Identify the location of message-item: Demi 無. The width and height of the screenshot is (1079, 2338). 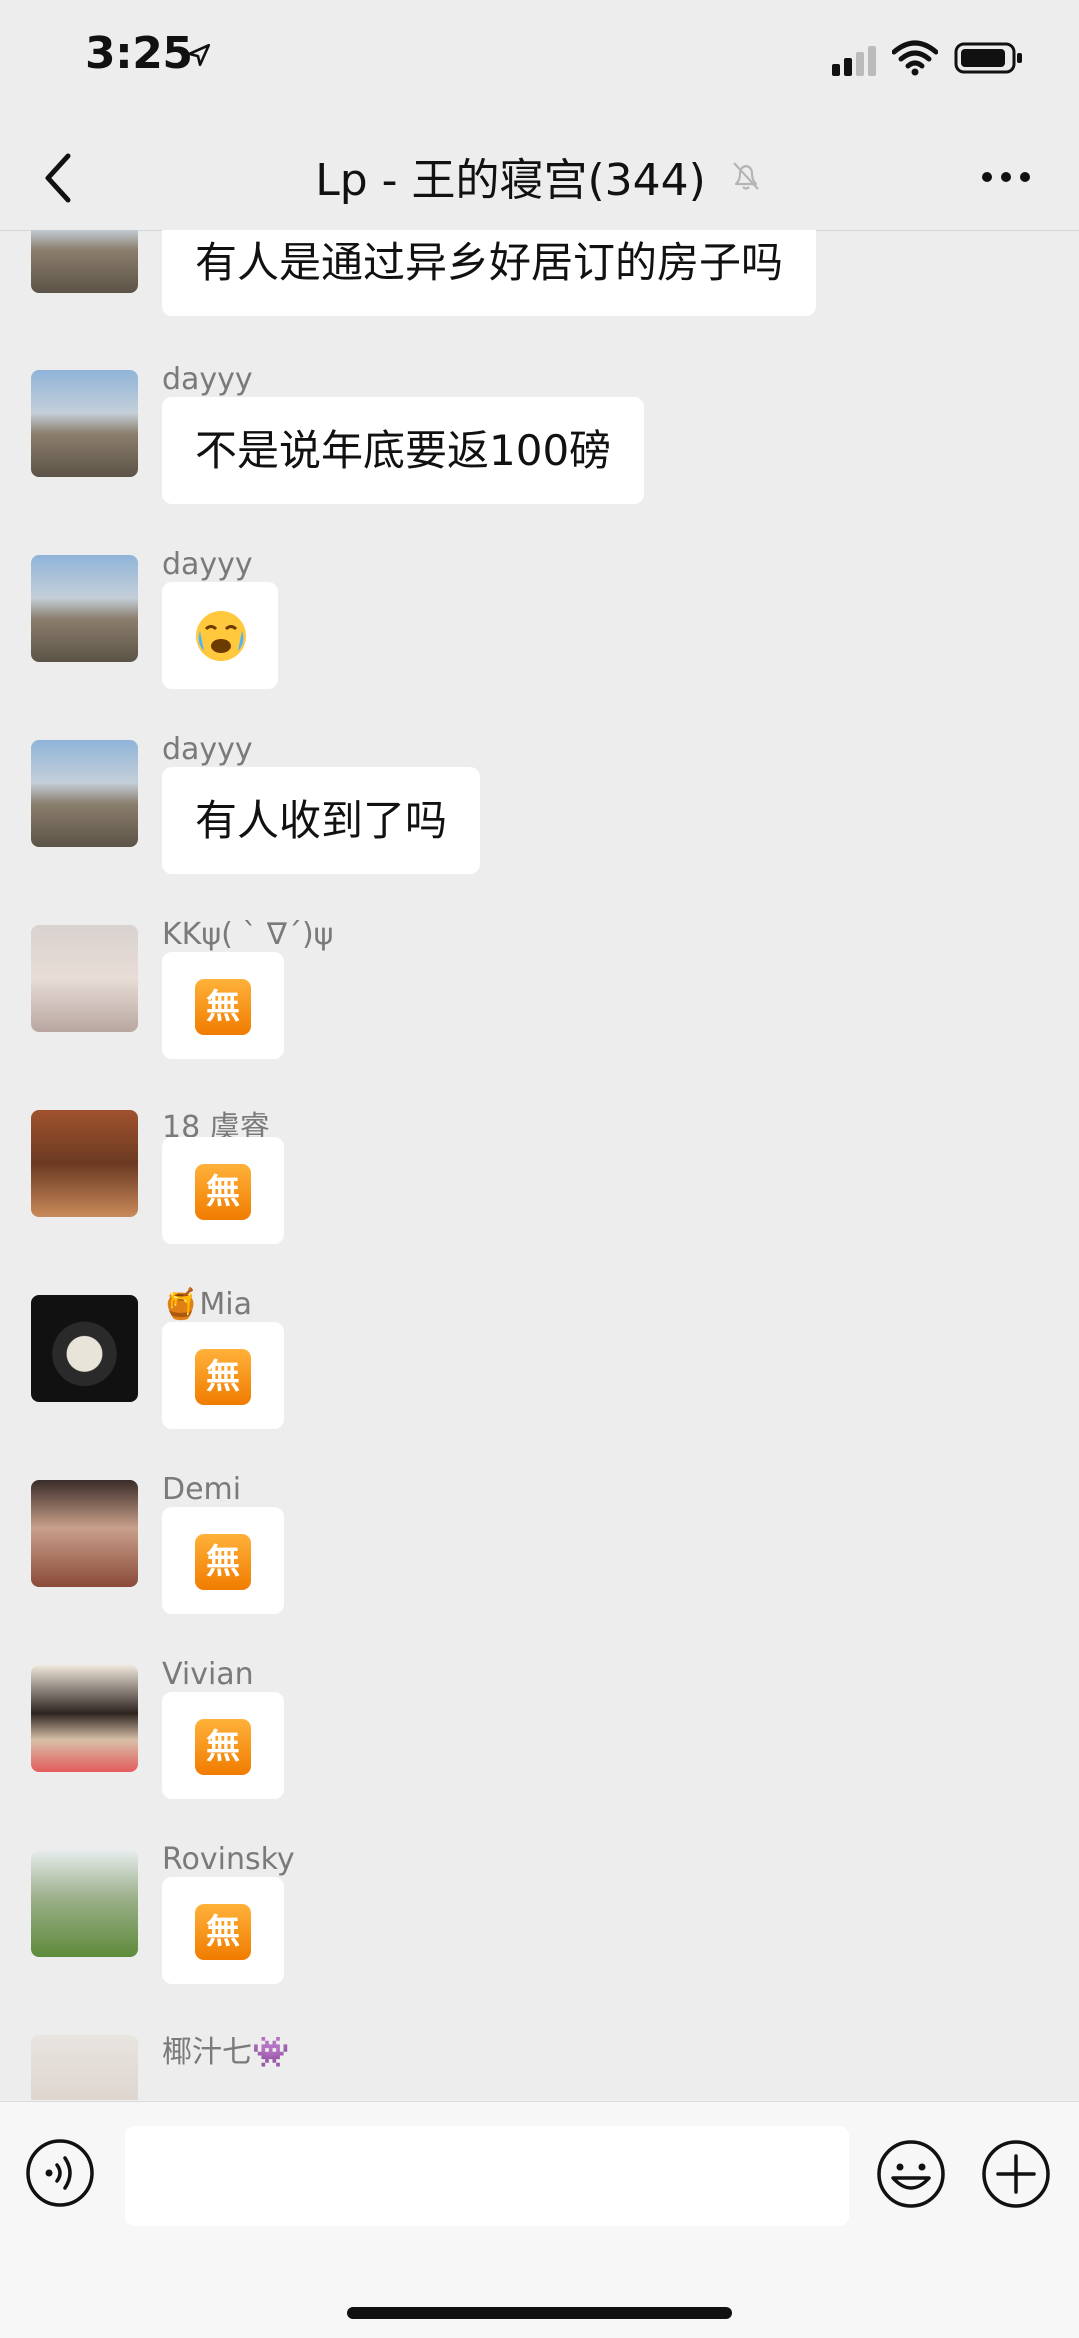
(539, 1556).